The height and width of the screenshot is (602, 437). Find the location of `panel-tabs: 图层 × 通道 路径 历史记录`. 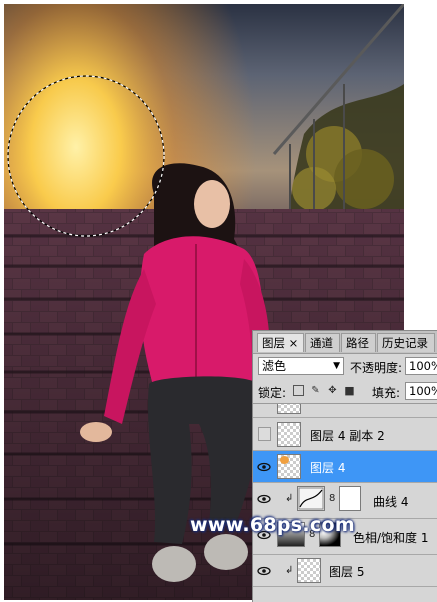

panel-tabs: 图层 × 通道 路径 历史记录 is located at coordinates (345, 342).